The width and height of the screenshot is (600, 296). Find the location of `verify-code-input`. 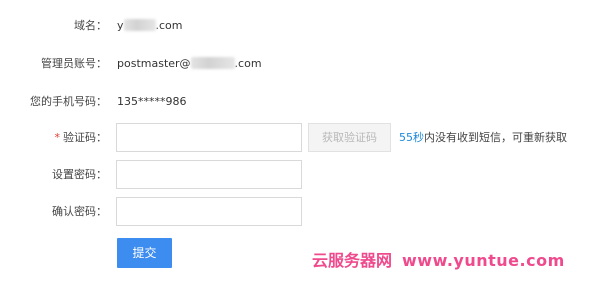

verify-code-input is located at coordinates (209, 137).